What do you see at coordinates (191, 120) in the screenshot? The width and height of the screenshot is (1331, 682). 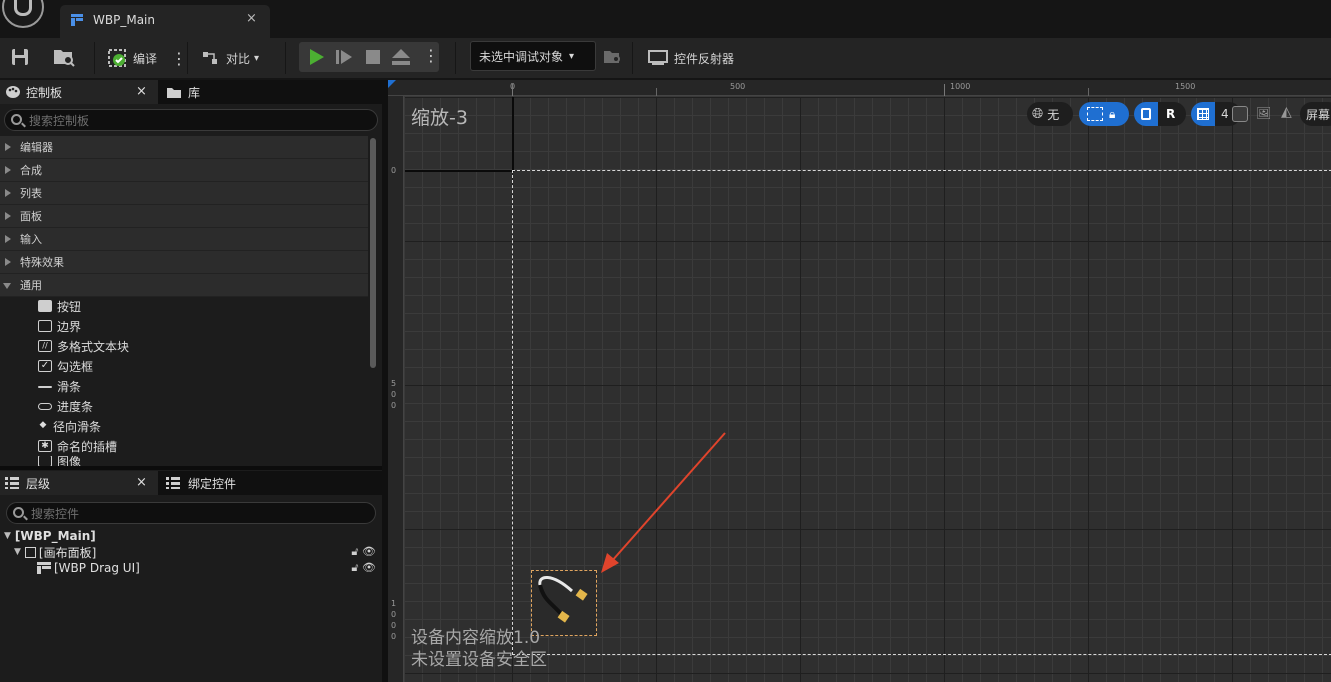 I see `palette-search-input: 搜索控制板` at bounding box center [191, 120].